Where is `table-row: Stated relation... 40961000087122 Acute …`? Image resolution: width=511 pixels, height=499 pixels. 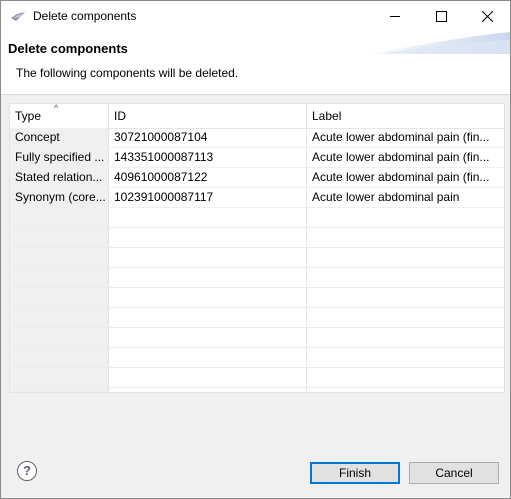
table-row: Stated relation... 40961000087122 Acute … is located at coordinates (257, 178).